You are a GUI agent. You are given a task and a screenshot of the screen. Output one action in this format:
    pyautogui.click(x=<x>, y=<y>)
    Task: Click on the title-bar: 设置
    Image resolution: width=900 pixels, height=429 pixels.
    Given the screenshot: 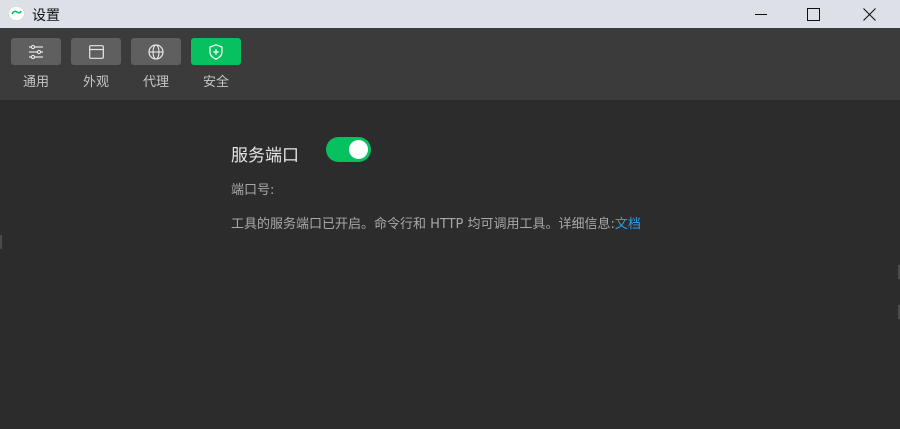 What is the action you would take?
    pyautogui.click(x=450, y=14)
    